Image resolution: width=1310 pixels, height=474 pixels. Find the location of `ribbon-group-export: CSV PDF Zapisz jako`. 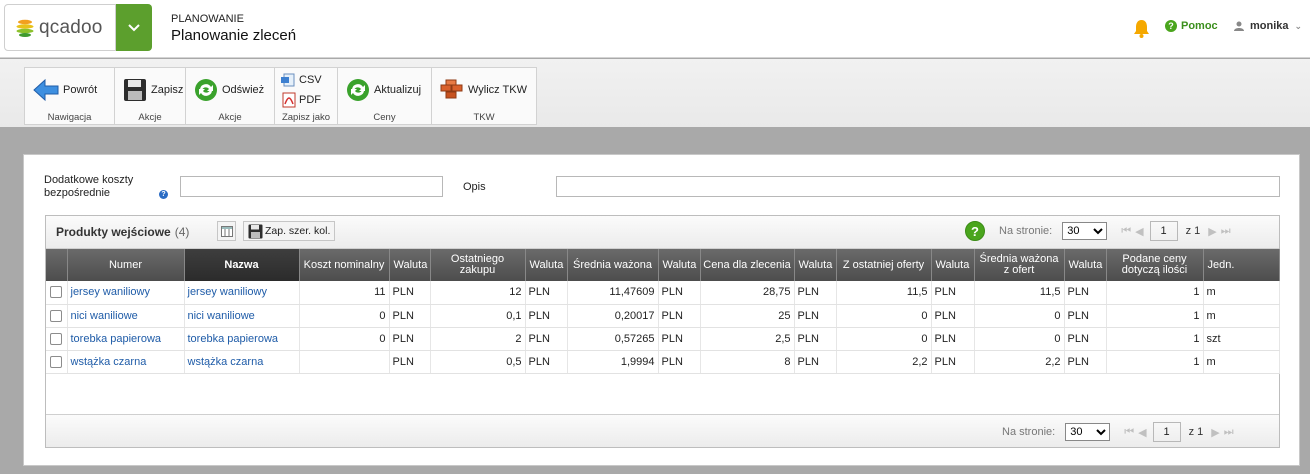

ribbon-group-export: CSV PDF Zapisz jako is located at coordinates (306, 96).